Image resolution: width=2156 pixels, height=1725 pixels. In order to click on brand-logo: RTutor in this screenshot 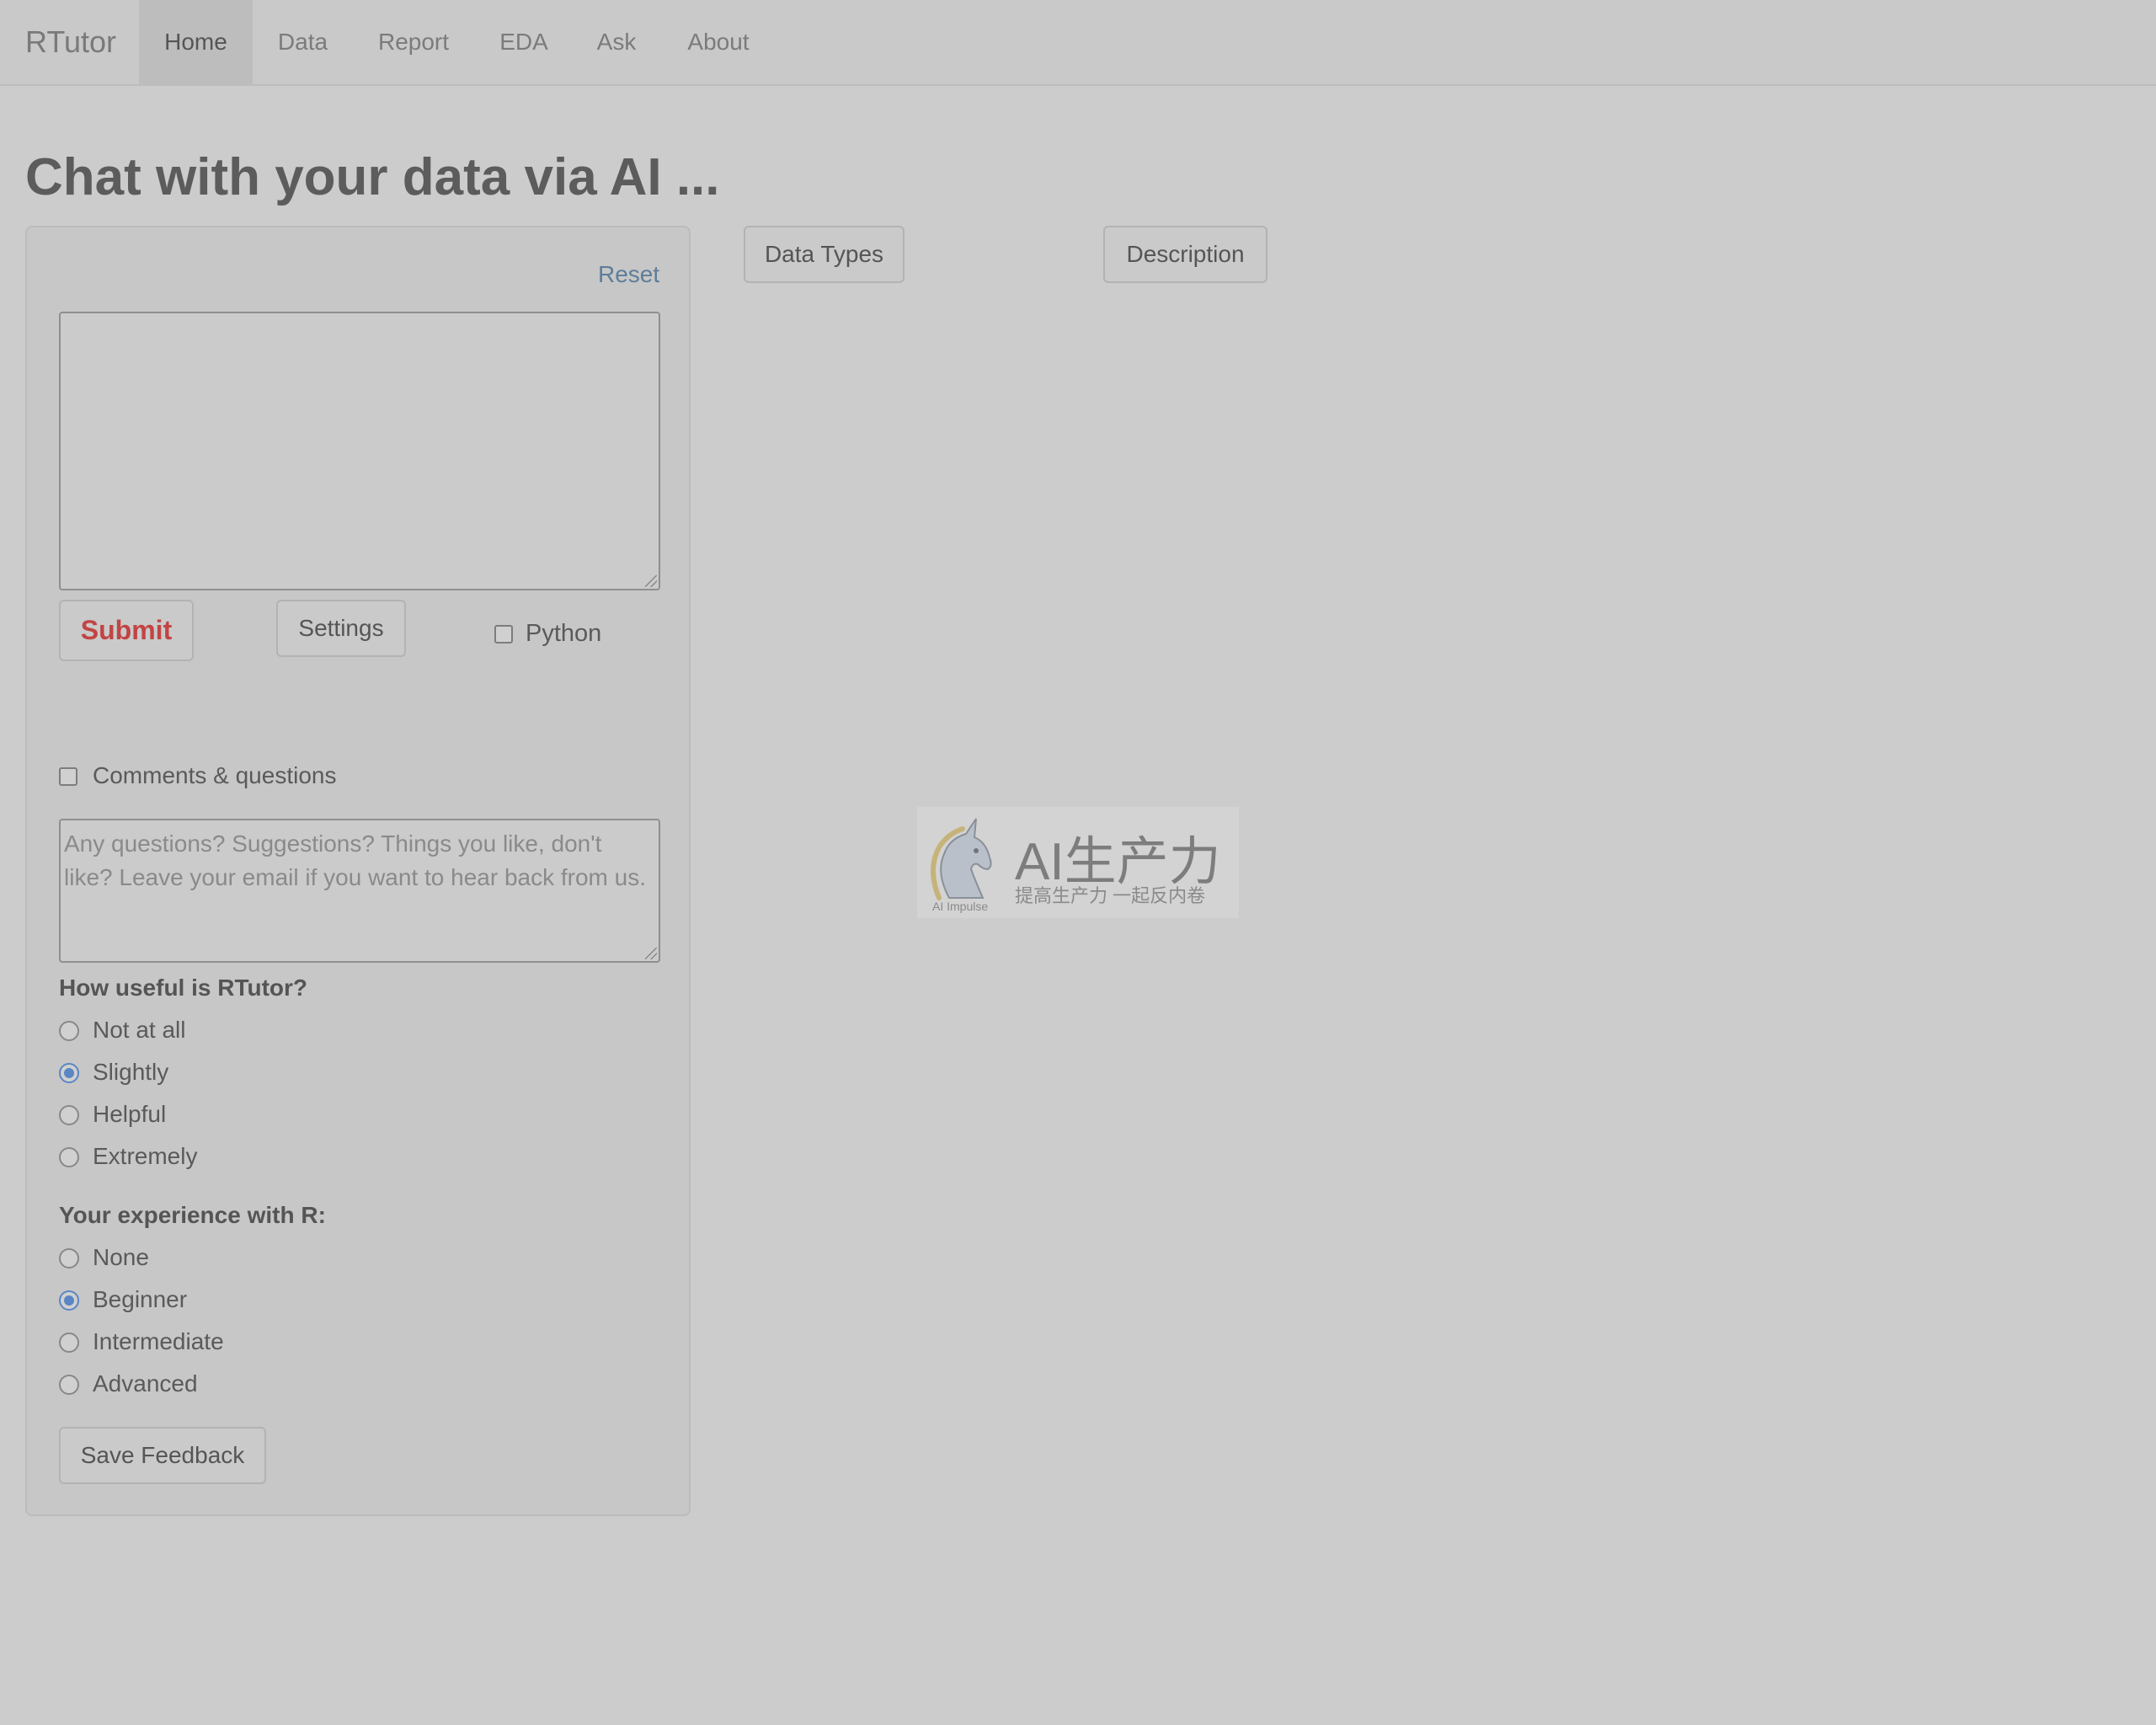, I will do `click(70, 42)`.